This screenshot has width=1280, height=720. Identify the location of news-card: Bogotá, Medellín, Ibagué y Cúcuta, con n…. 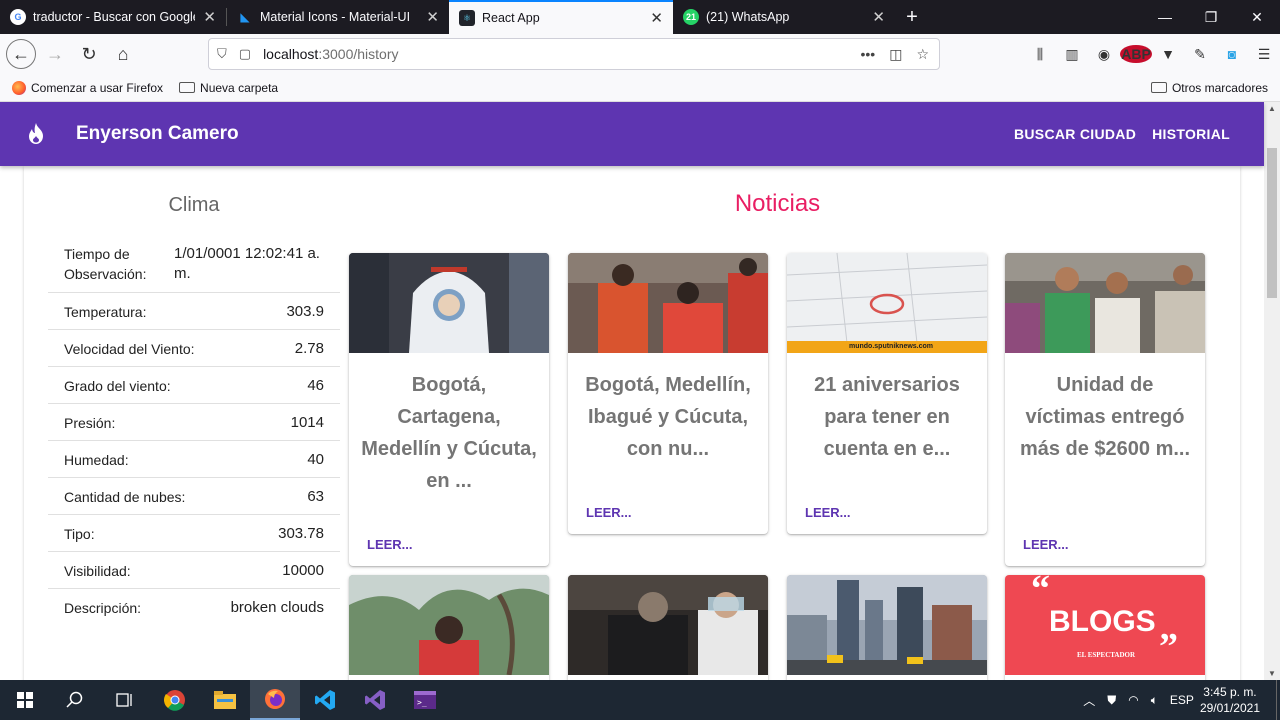
(668, 393).